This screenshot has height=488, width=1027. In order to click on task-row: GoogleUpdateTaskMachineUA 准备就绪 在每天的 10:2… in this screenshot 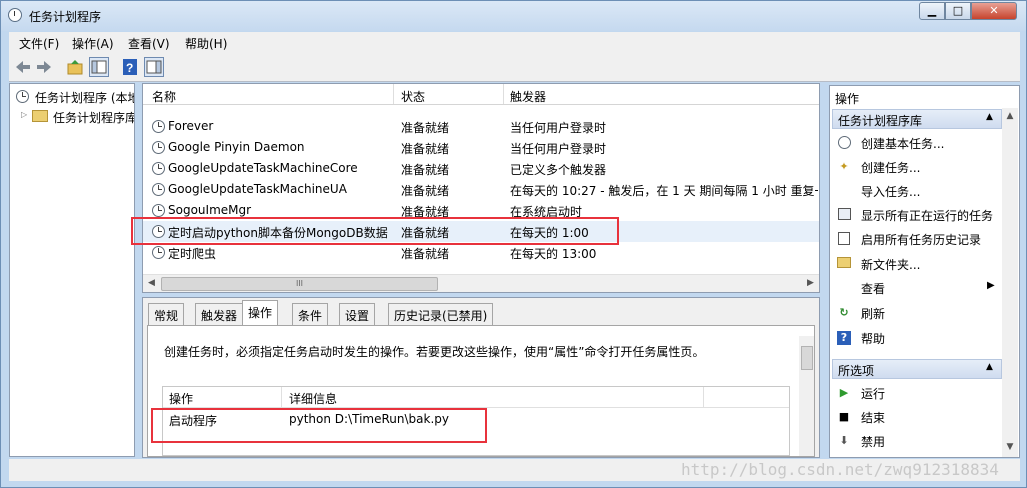, I will do `click(481, 189)`.